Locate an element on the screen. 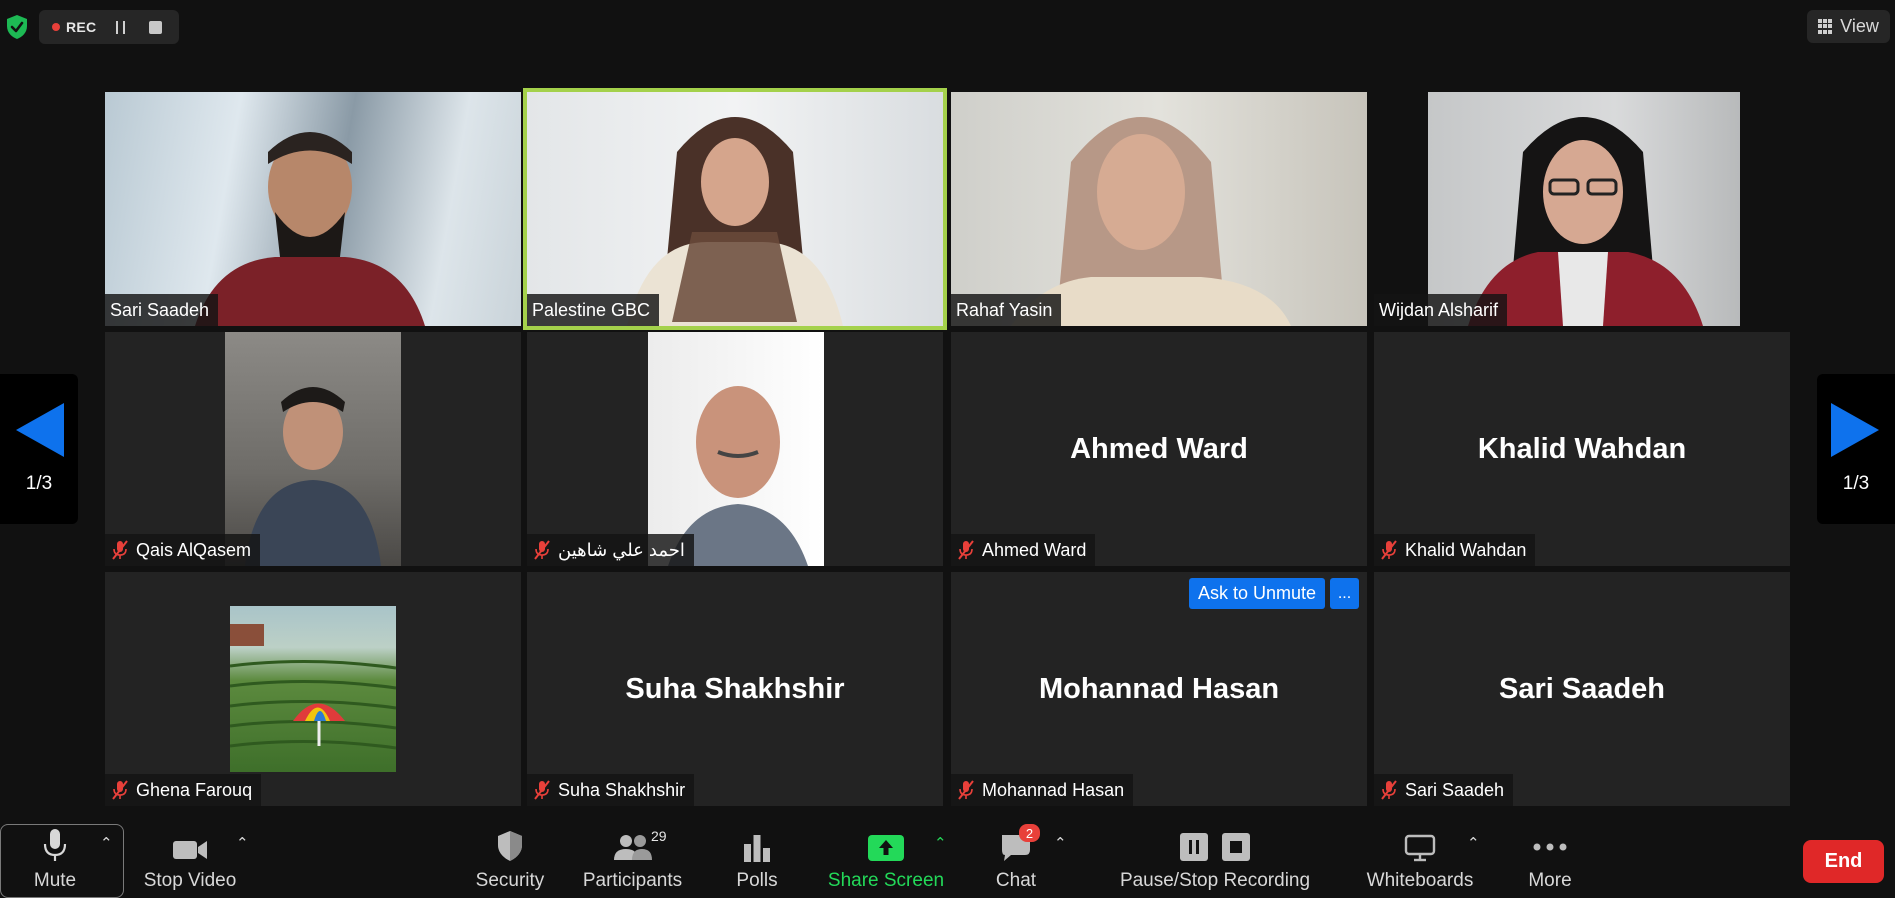 The width and height of the screenshot is (1895, 898). video-options-caret-icon: ⌃ is located at coordinates (242, 843).